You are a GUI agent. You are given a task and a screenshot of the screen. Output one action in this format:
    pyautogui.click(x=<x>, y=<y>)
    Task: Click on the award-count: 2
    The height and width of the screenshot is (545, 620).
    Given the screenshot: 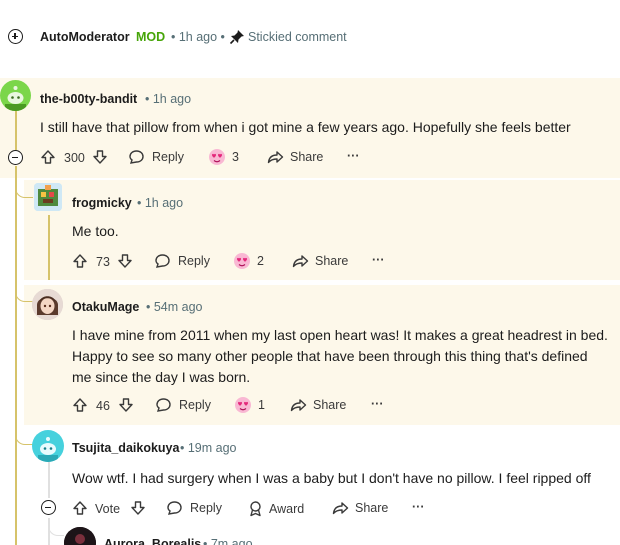 What is the action you would take?
    pyautogui.click(x=260, y=261)
    